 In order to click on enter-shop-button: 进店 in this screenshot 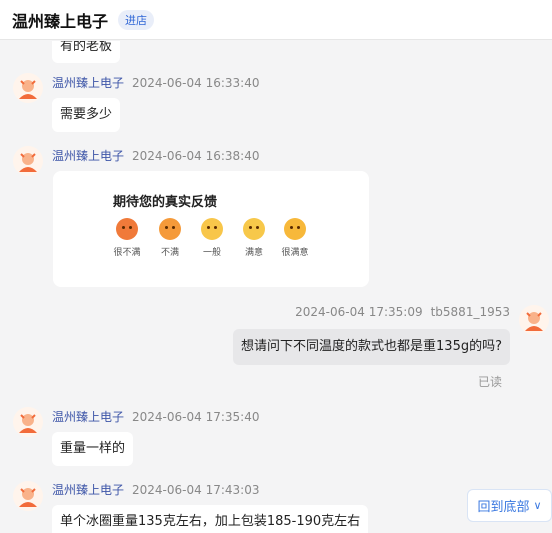, I will do `click(136, 19)`.